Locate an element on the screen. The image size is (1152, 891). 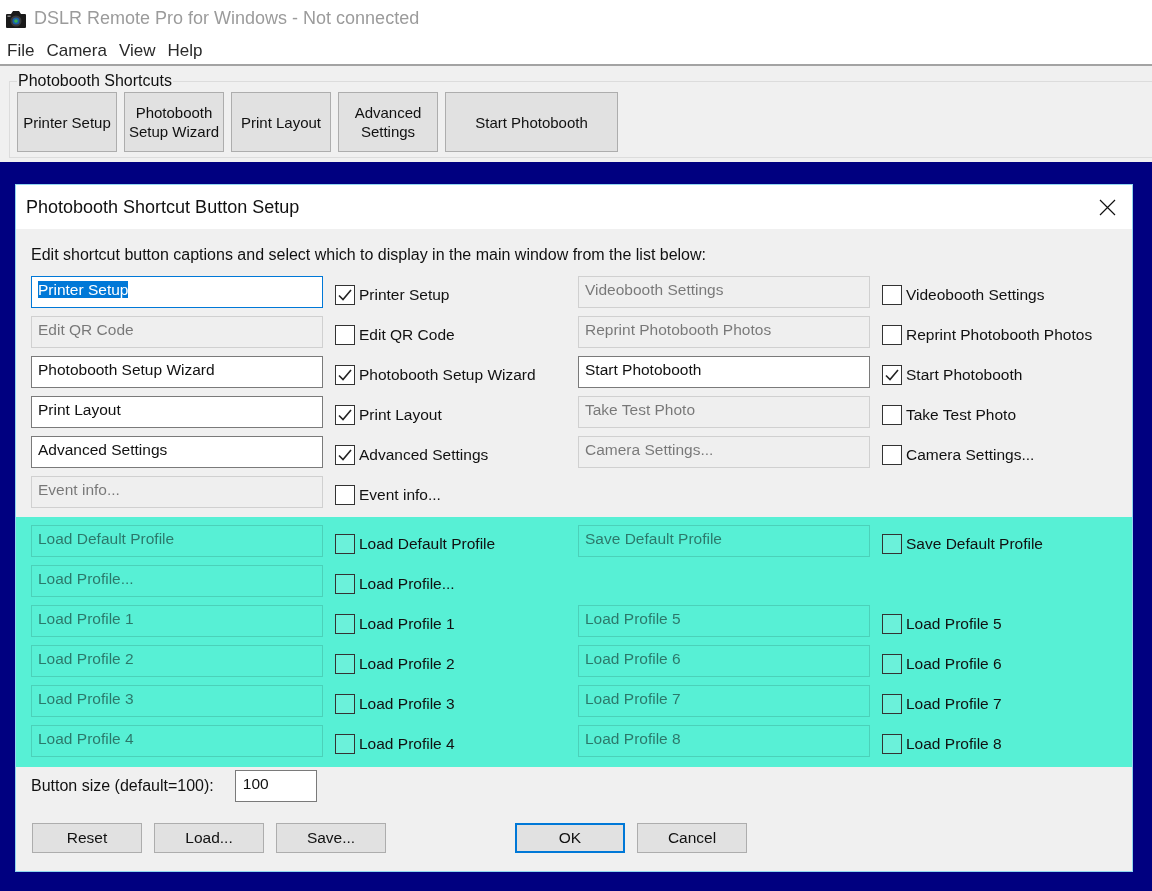
menu-item: View is located at coordinates (137, 50).